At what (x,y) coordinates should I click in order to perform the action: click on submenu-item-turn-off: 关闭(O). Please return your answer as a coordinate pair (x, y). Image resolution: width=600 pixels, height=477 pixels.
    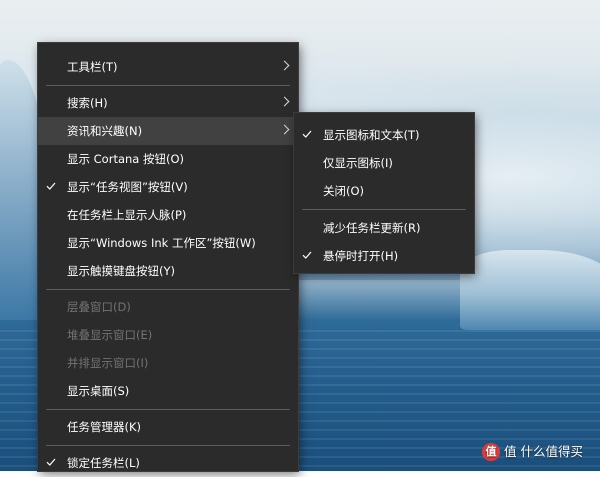
    Looking at the image, I should click on (384, 191).